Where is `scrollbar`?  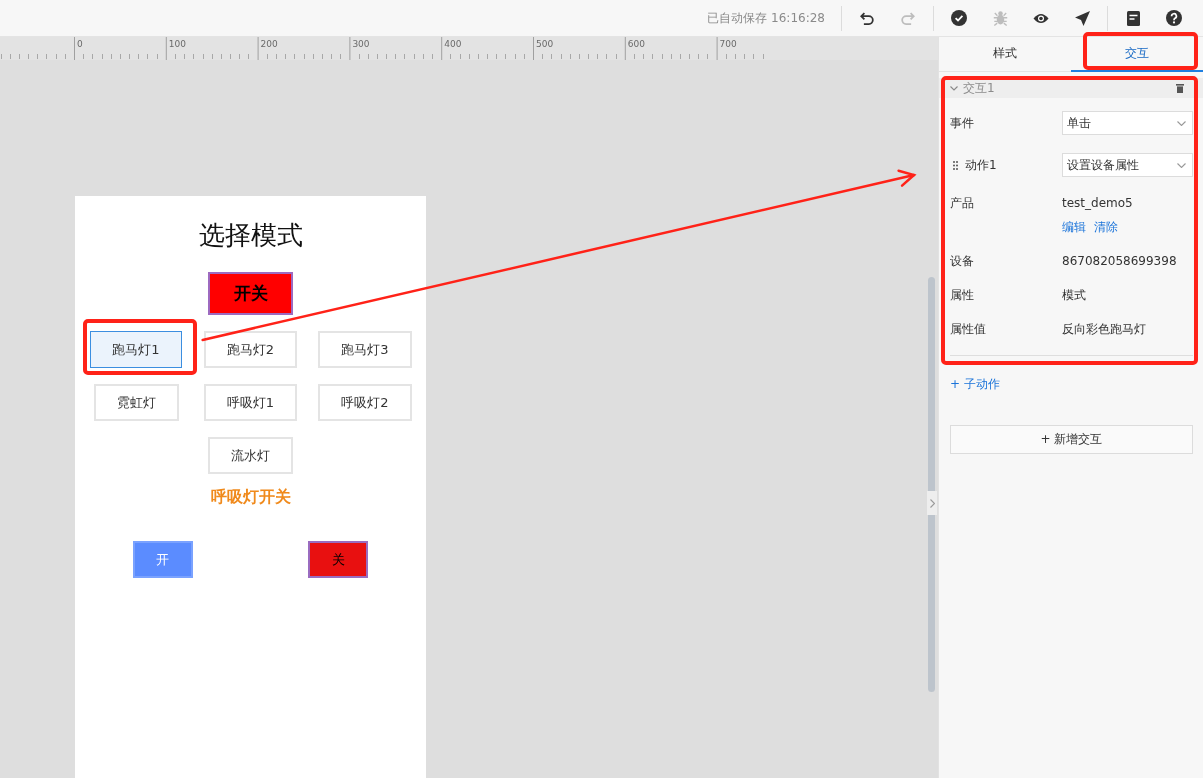 scrollbar is located at coordinates (931, 484).